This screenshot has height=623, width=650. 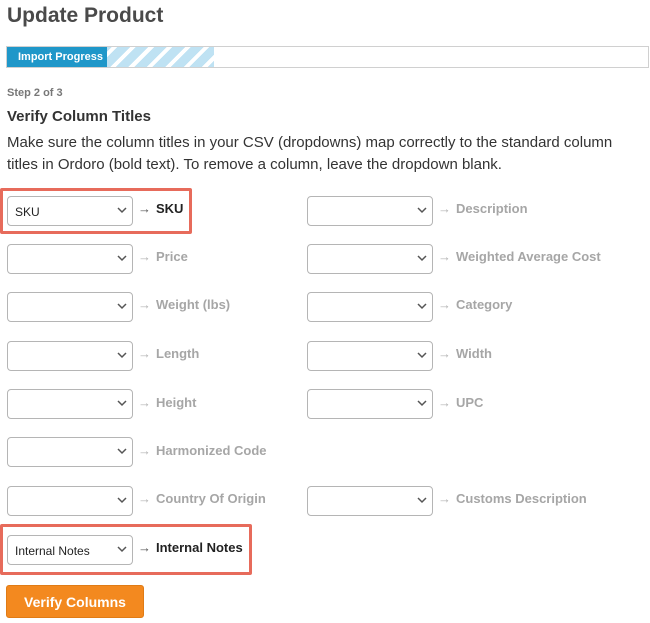 I want to click on column-dropdown-customs-description, so click(x=370, y=501).